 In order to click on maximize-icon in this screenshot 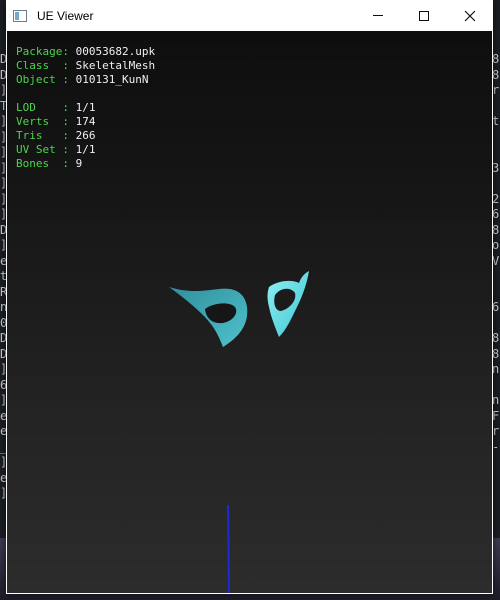, I will do `click(424, 15)`.